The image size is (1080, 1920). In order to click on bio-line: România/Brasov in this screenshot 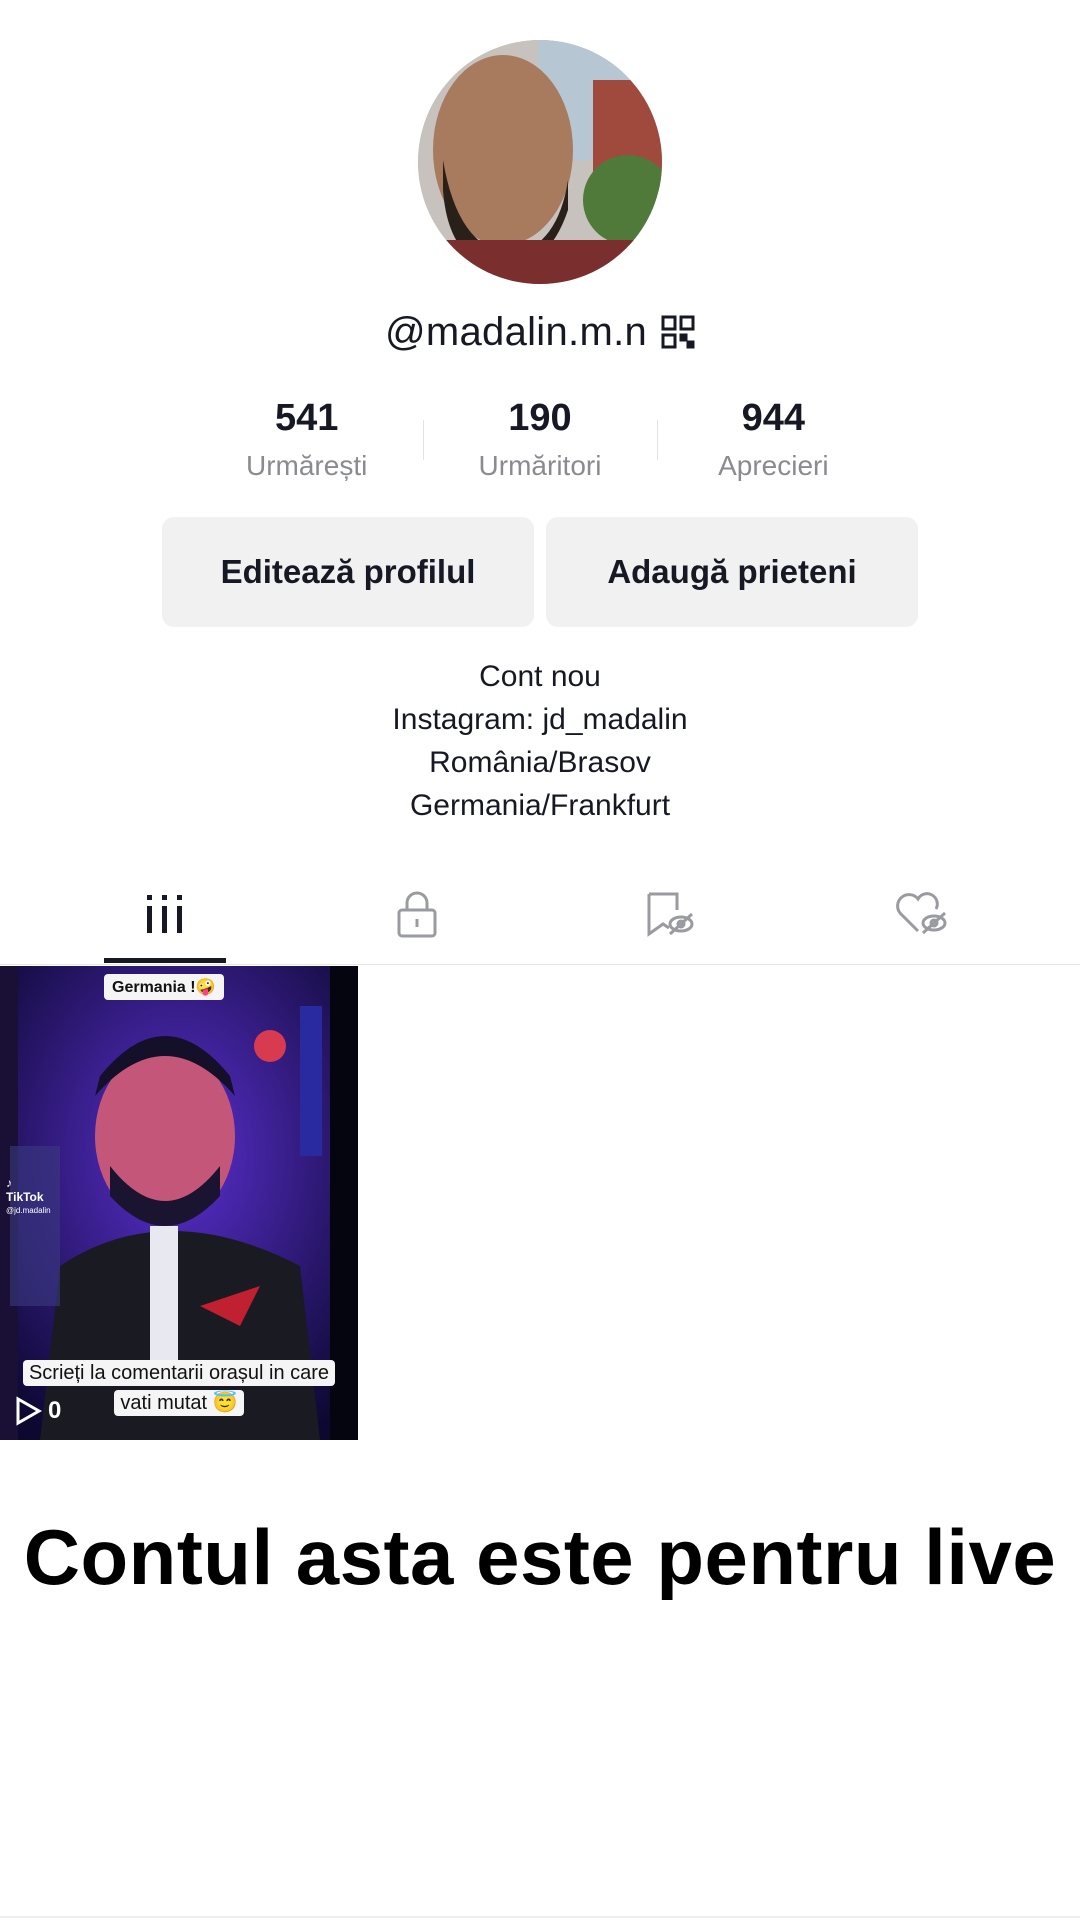, I will do `click(540, 762)`.